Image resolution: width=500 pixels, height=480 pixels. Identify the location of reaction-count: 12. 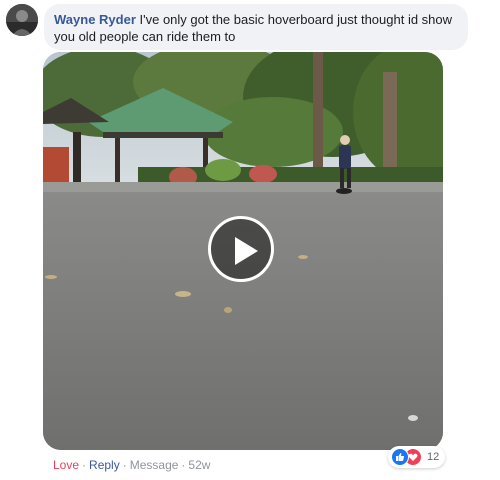
(433, 457).